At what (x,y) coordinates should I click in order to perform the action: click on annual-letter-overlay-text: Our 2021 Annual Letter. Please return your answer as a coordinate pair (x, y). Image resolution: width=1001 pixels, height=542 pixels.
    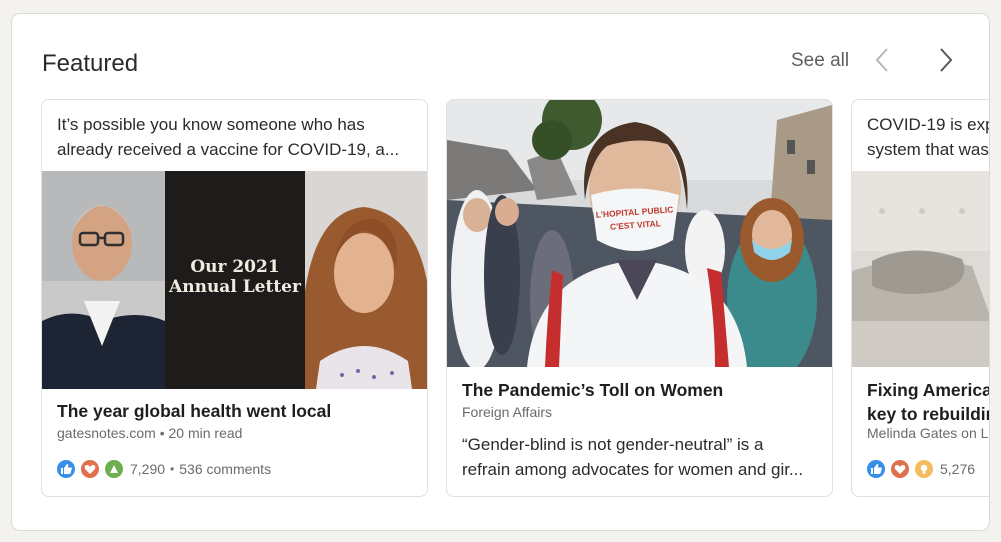
    Looking at the image, I should click on (235, 277).